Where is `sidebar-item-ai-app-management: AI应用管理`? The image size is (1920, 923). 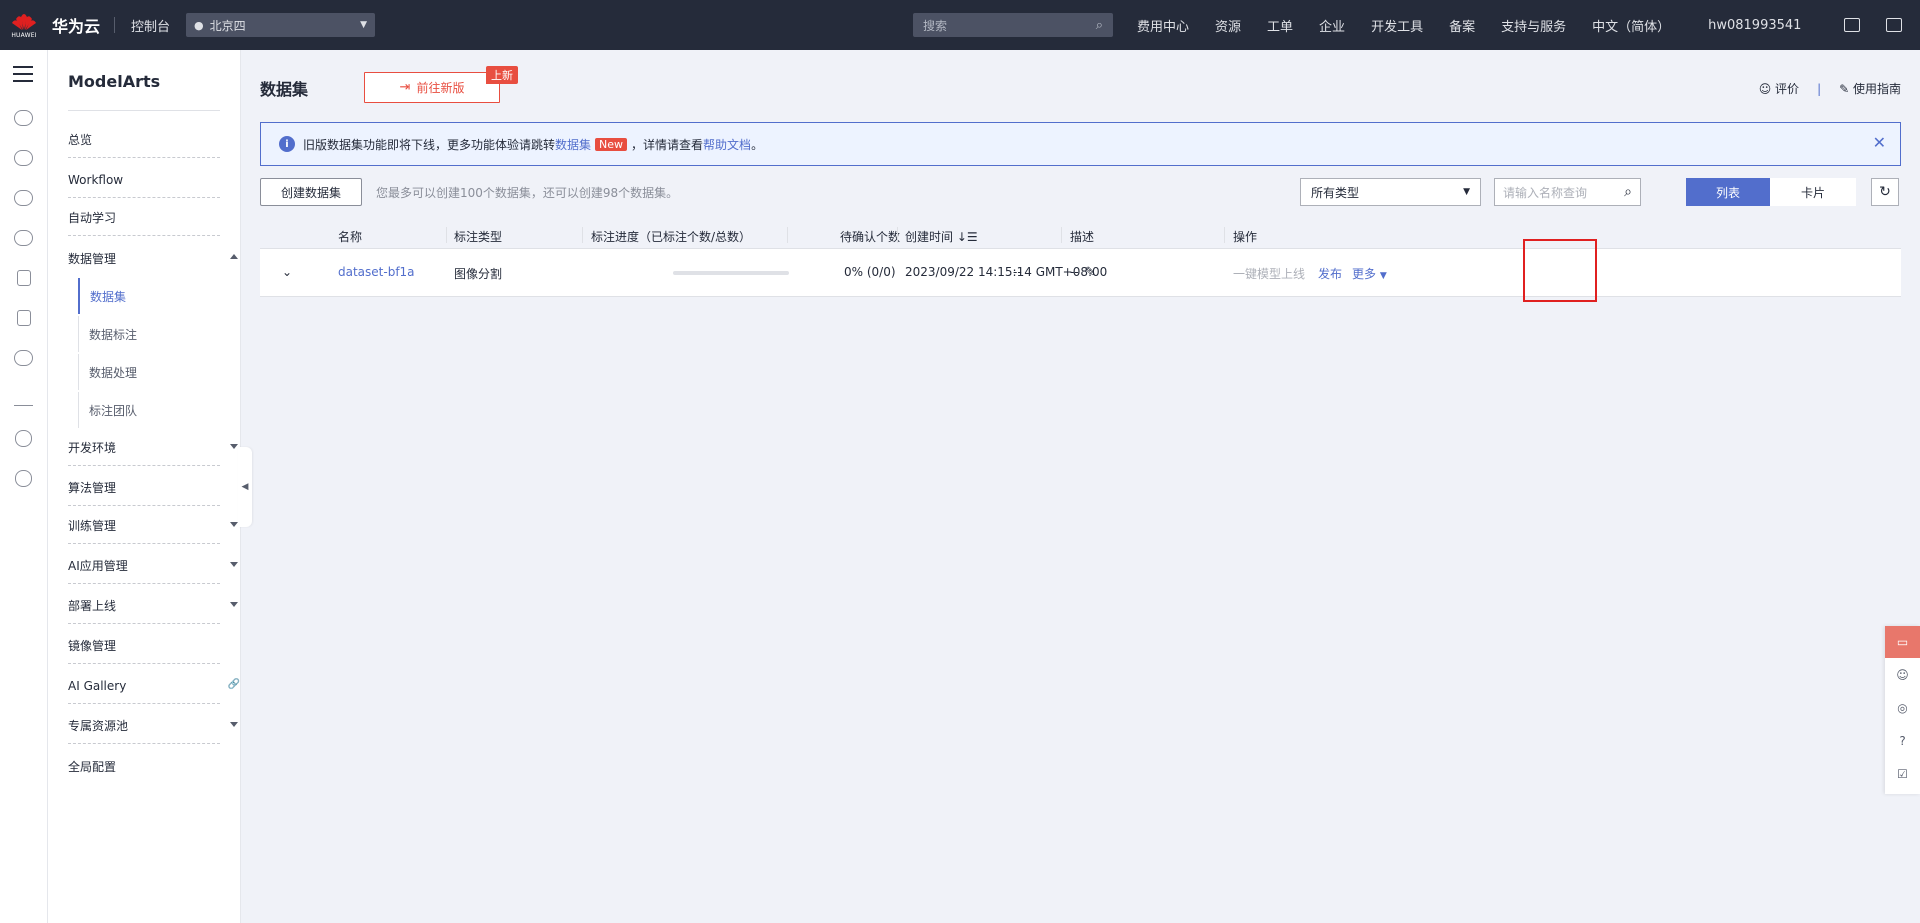
sidebar-item-ai-app-management: AI应用管理 is located at coordinates (153, 566).